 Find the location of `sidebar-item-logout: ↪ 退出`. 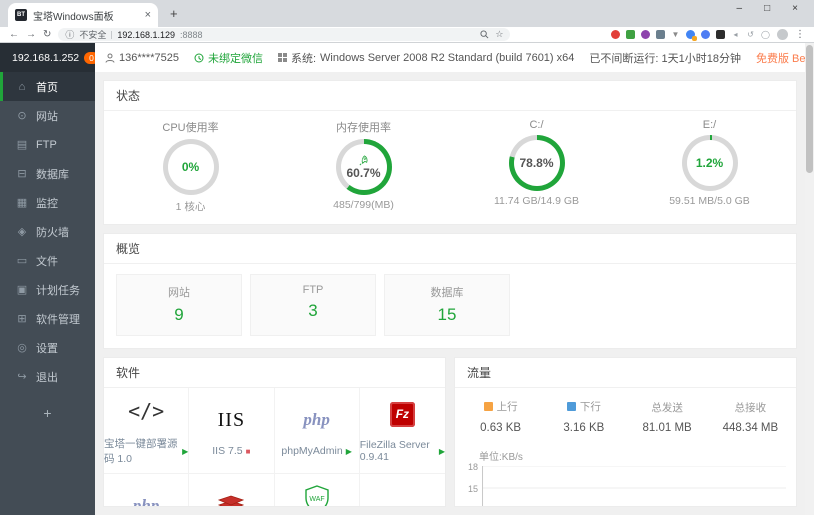

sidebar-item-logout: ↪ 退出 is located at coordinates (47, 376).